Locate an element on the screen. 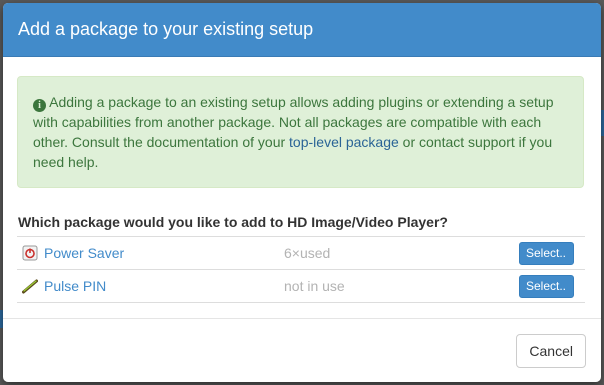  power-saver-icon is located at coordinates (30, 253).